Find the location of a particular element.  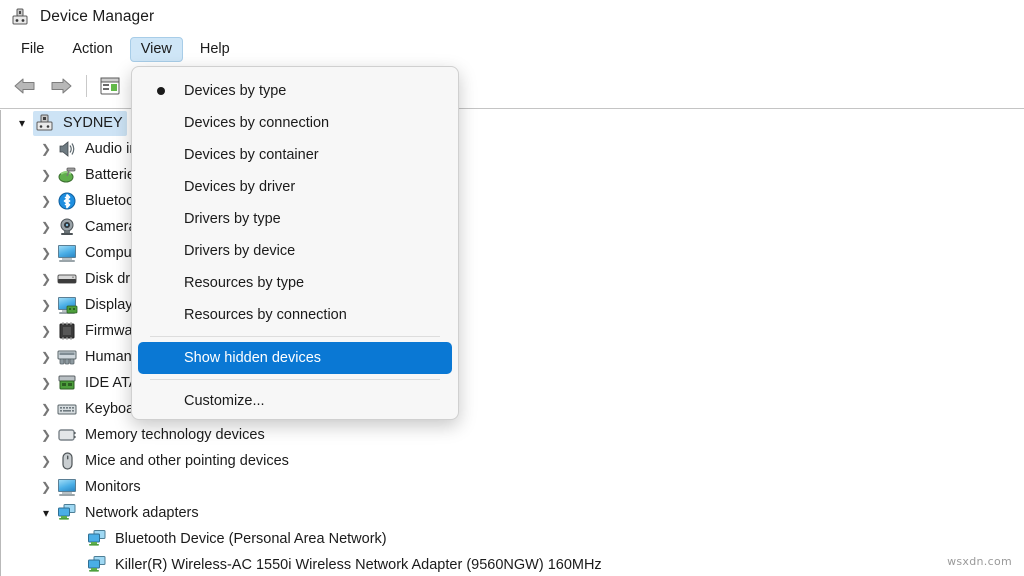

menu-item-label: Resources by connection is located at coordinates (265, 315).